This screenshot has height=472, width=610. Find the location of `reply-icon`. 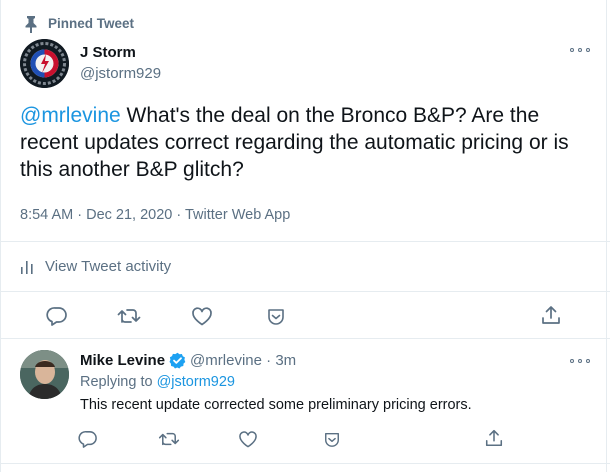

reply-icon is located at coordinates (57, 316).